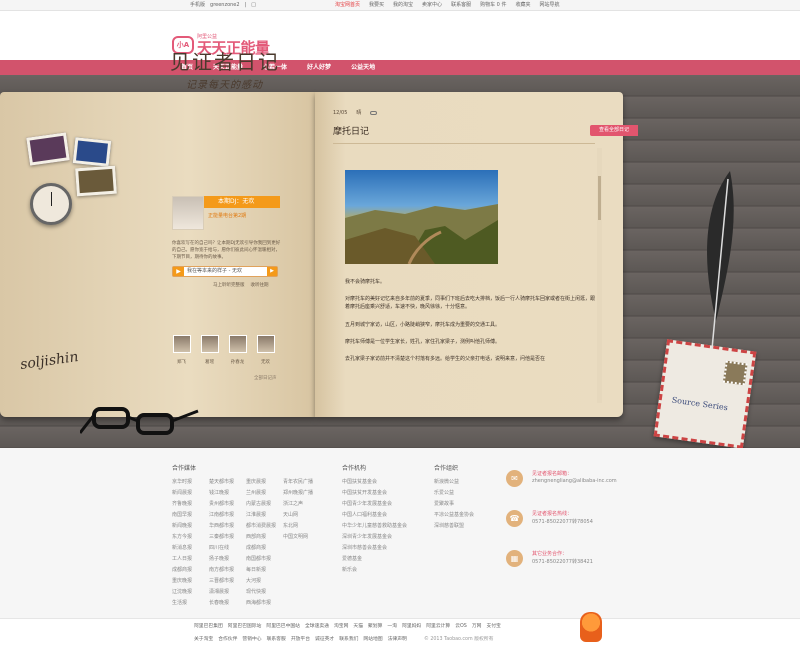 The height and width of the screenshot is (659, 800). I want to click on more-diaries-link: 全部日记声, so click(265, 378).